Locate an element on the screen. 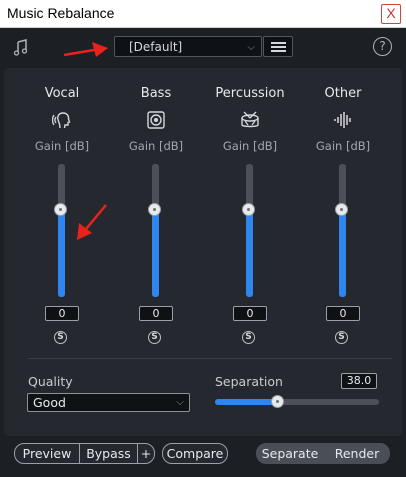 This screenshot has height=477, width=406. channel-name: Percussion is located at coordinates (250, 93).